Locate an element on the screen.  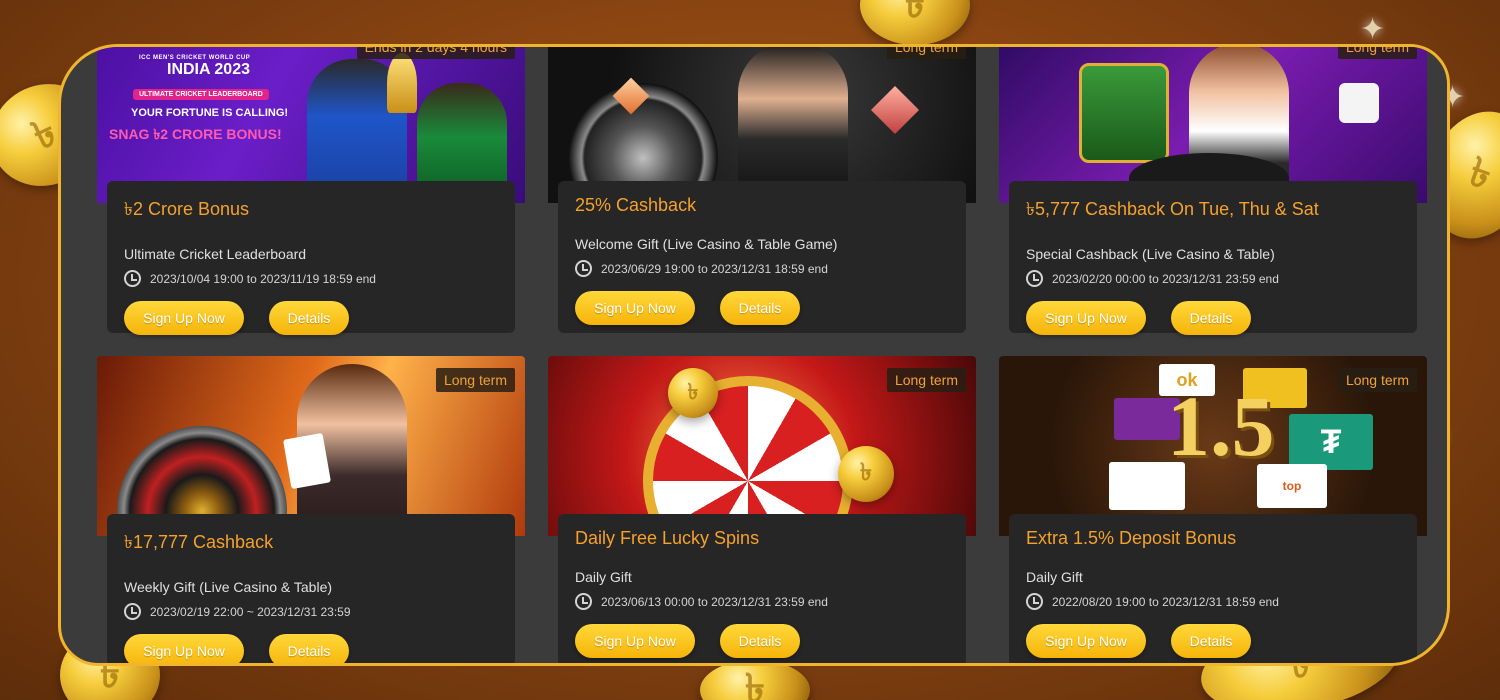
promo-date-text: 2023/06/13 00:00 to 2023/12/31 23:59 end is located at coordinates (714, 601).